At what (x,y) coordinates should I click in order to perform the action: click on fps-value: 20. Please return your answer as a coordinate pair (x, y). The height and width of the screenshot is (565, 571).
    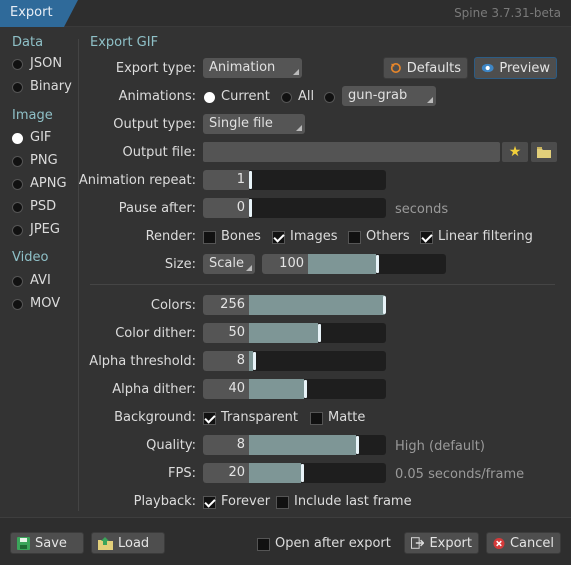
    Looking at the image, I should click on (226, 473).